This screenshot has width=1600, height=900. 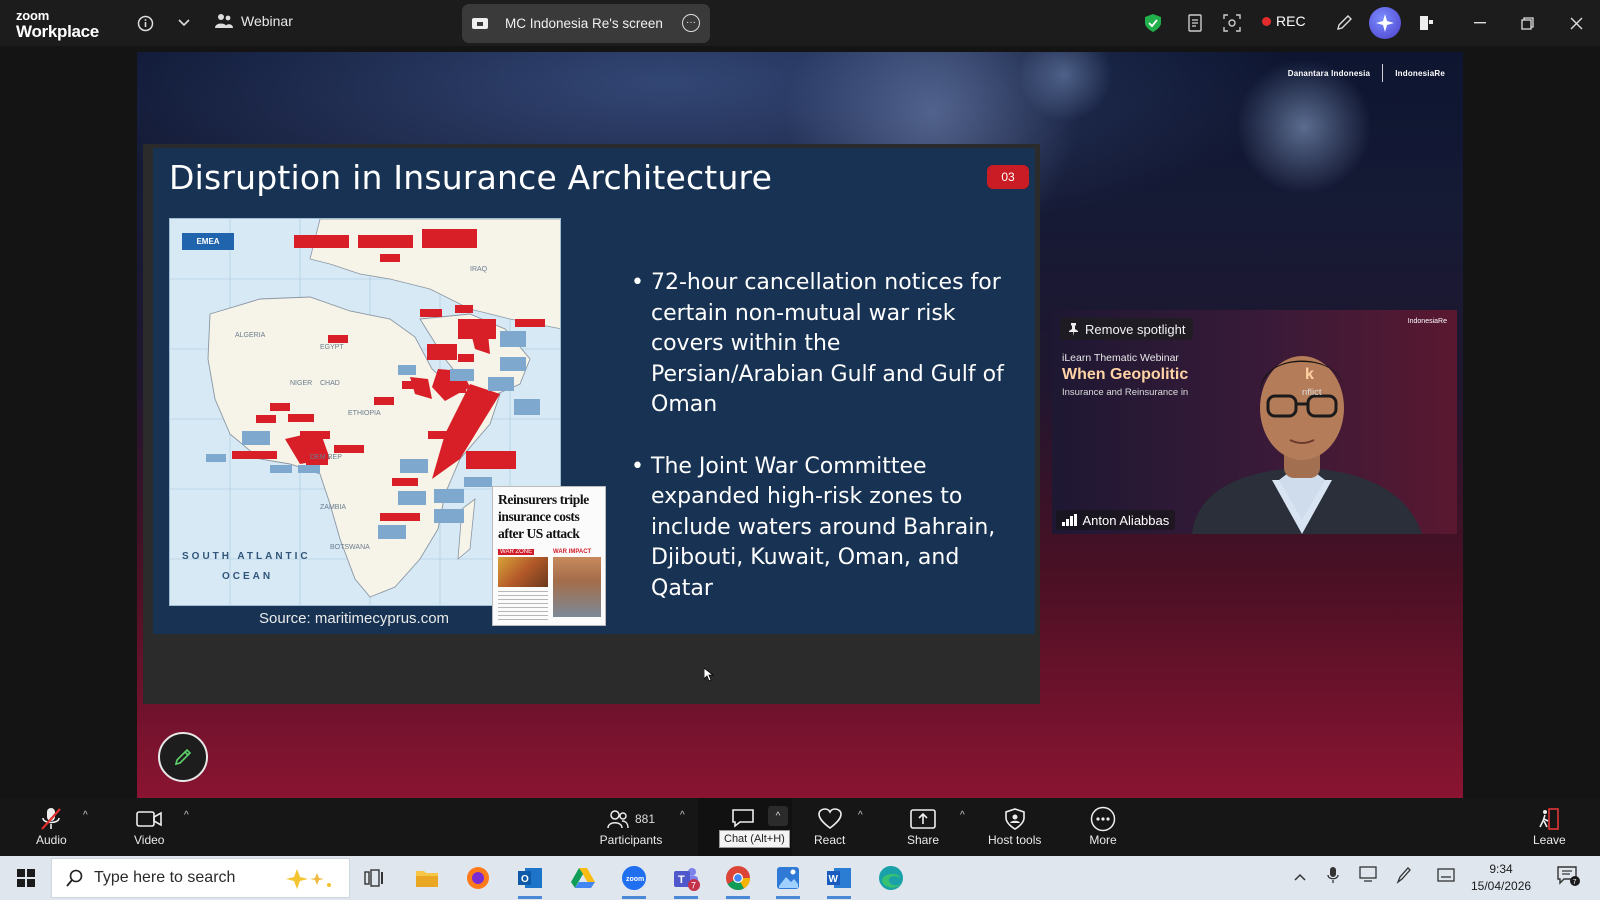 What do you see at coordinates (754, 839) in the screenshot?
I see `chat-tooltip: Chat (Alt+H)` at bounding box center [754, 839].